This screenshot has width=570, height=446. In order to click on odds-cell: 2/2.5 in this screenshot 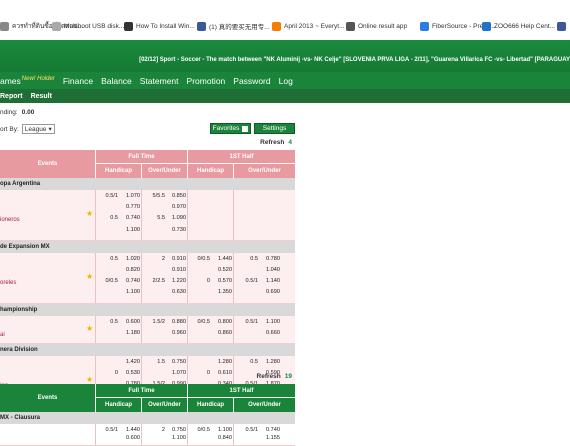, I will do `click(158, 281)`.